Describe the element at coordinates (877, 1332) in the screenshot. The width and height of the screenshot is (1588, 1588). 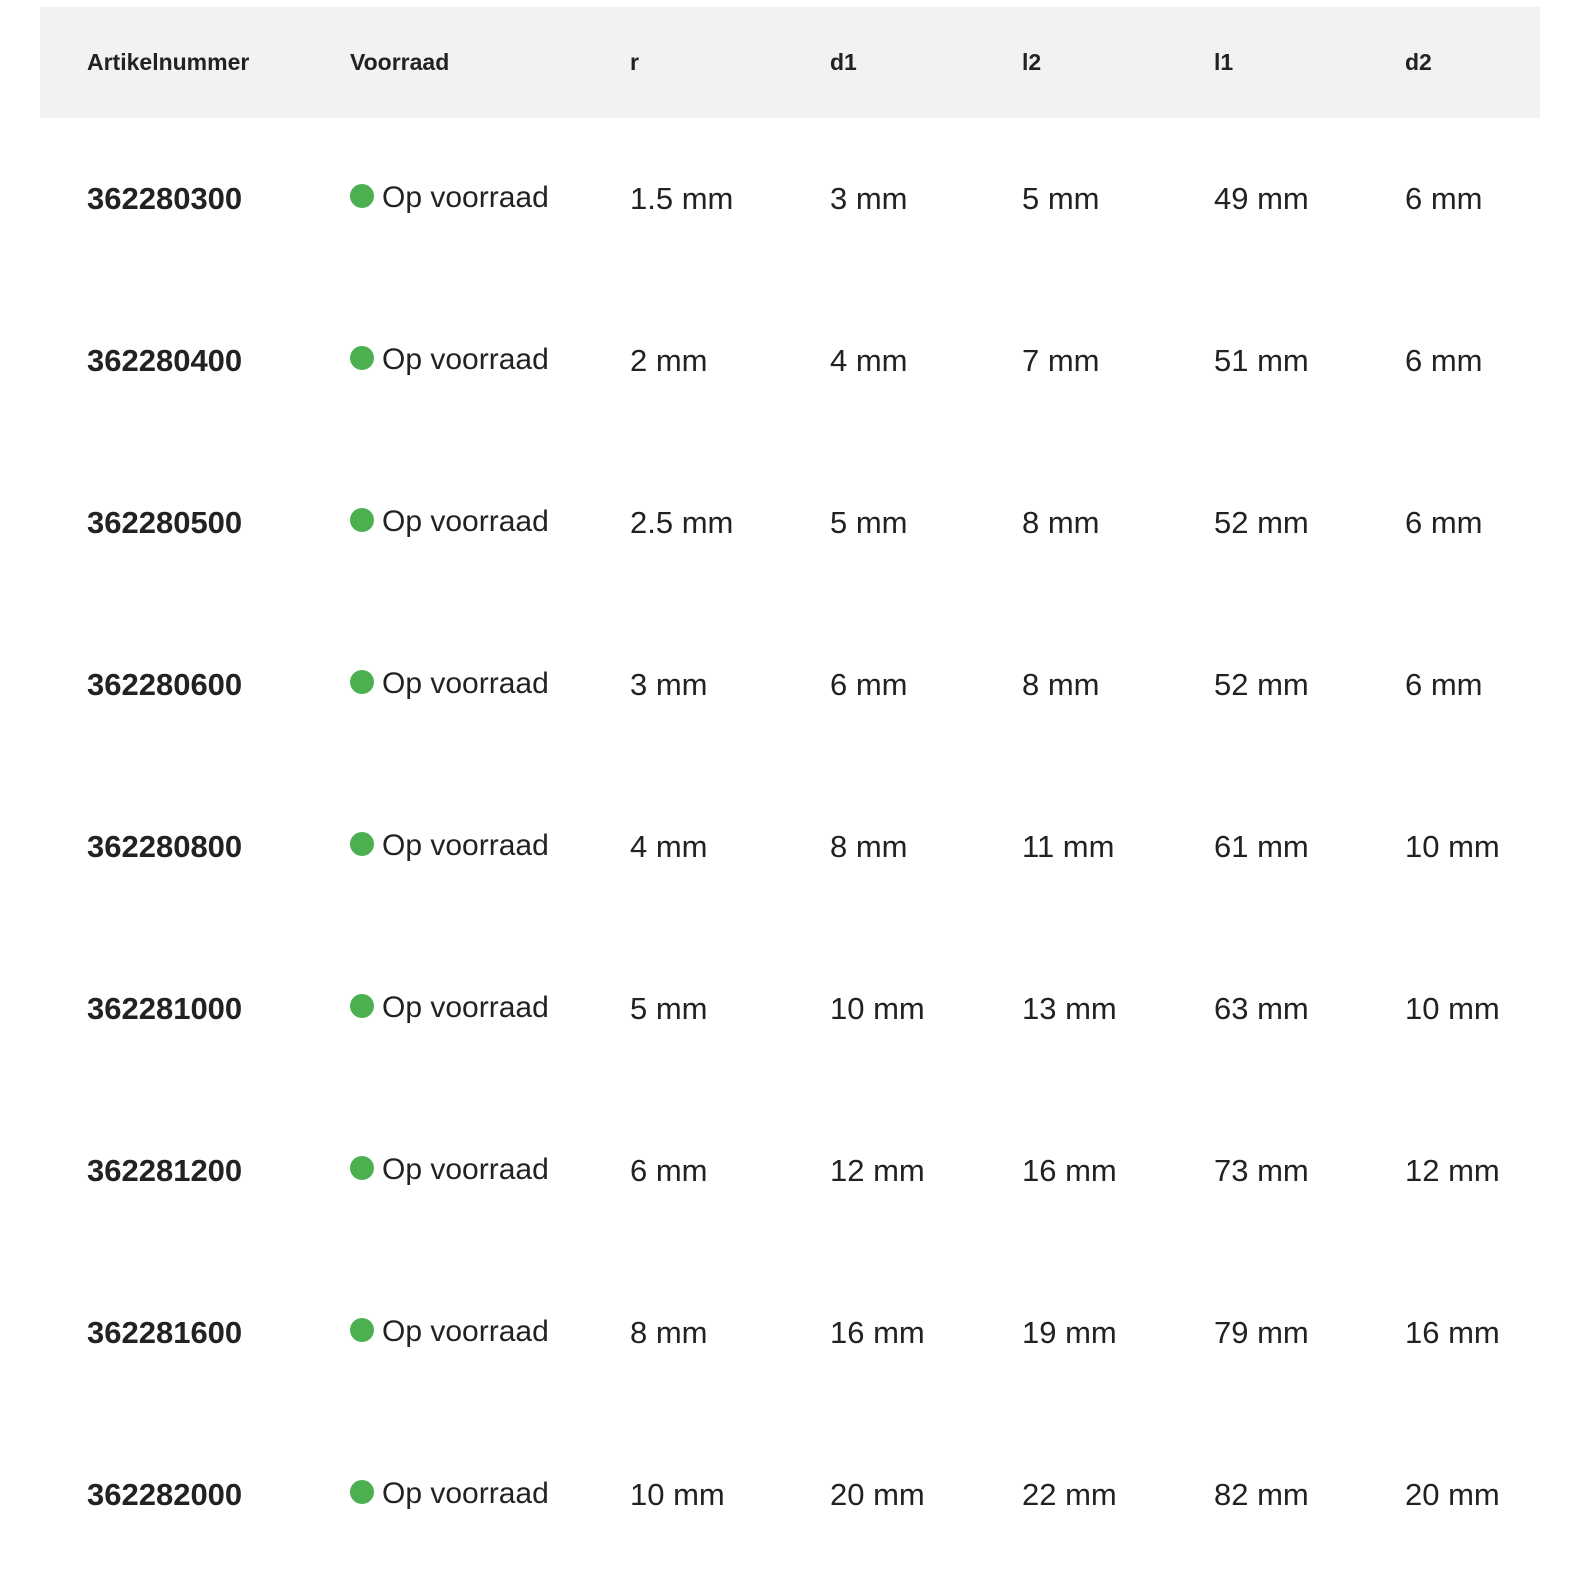
I see `value-d1: 16 mm` at that location.